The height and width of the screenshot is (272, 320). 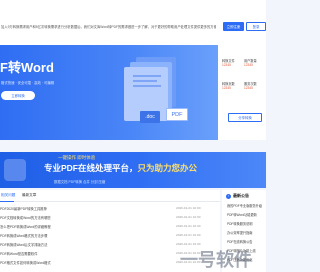 I want to click on article-tabs: 相关问题 最新文章, so click(x=110, y=196).